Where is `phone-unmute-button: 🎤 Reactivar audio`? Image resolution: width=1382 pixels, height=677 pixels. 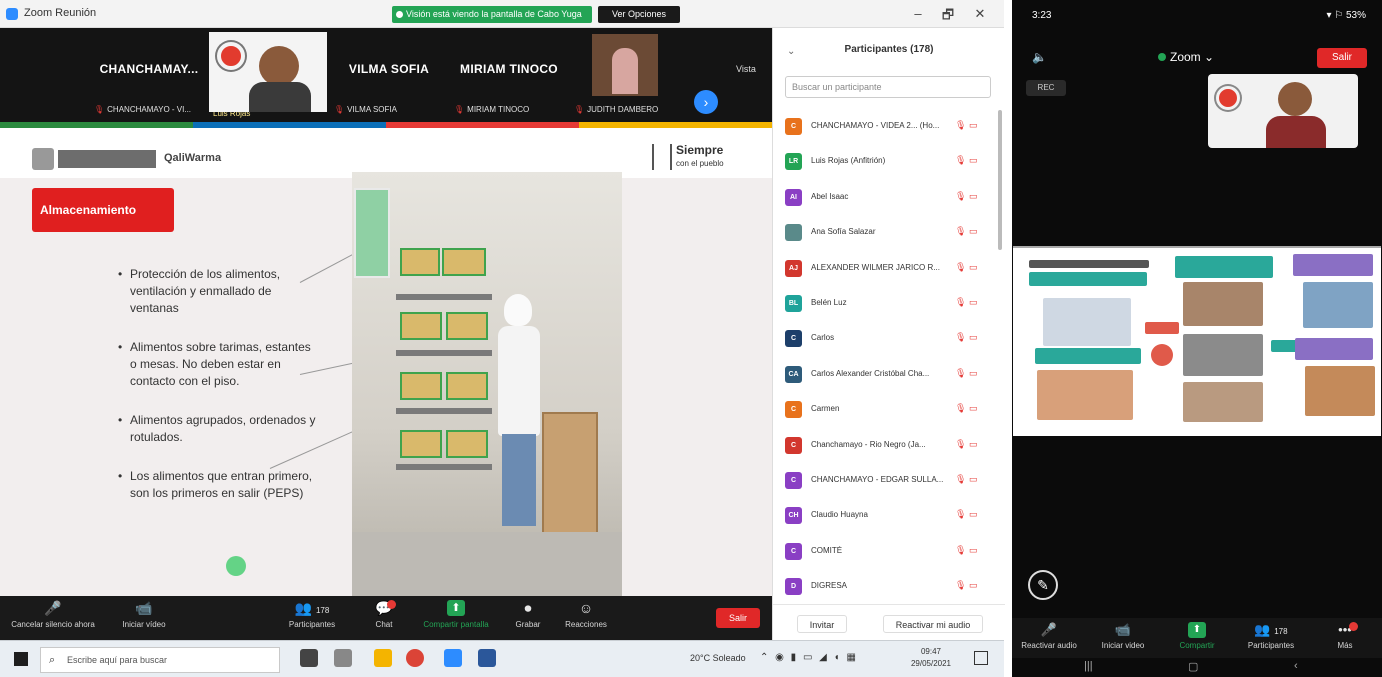 phone-unmute-button: 🎤 Reactivar audio is located at coordinates (1049, 636).